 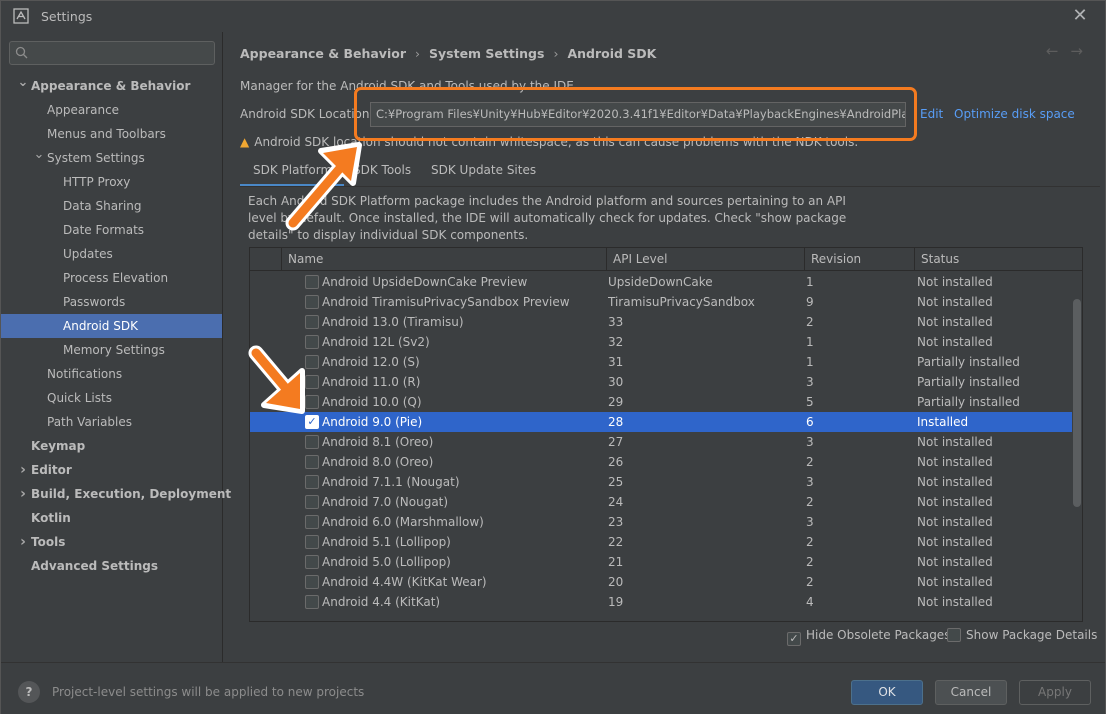 What do you see at coordinates (111, 542) in the screenshot?
I see `sidebar-item: › Tools` at bounding box center [111, 542].